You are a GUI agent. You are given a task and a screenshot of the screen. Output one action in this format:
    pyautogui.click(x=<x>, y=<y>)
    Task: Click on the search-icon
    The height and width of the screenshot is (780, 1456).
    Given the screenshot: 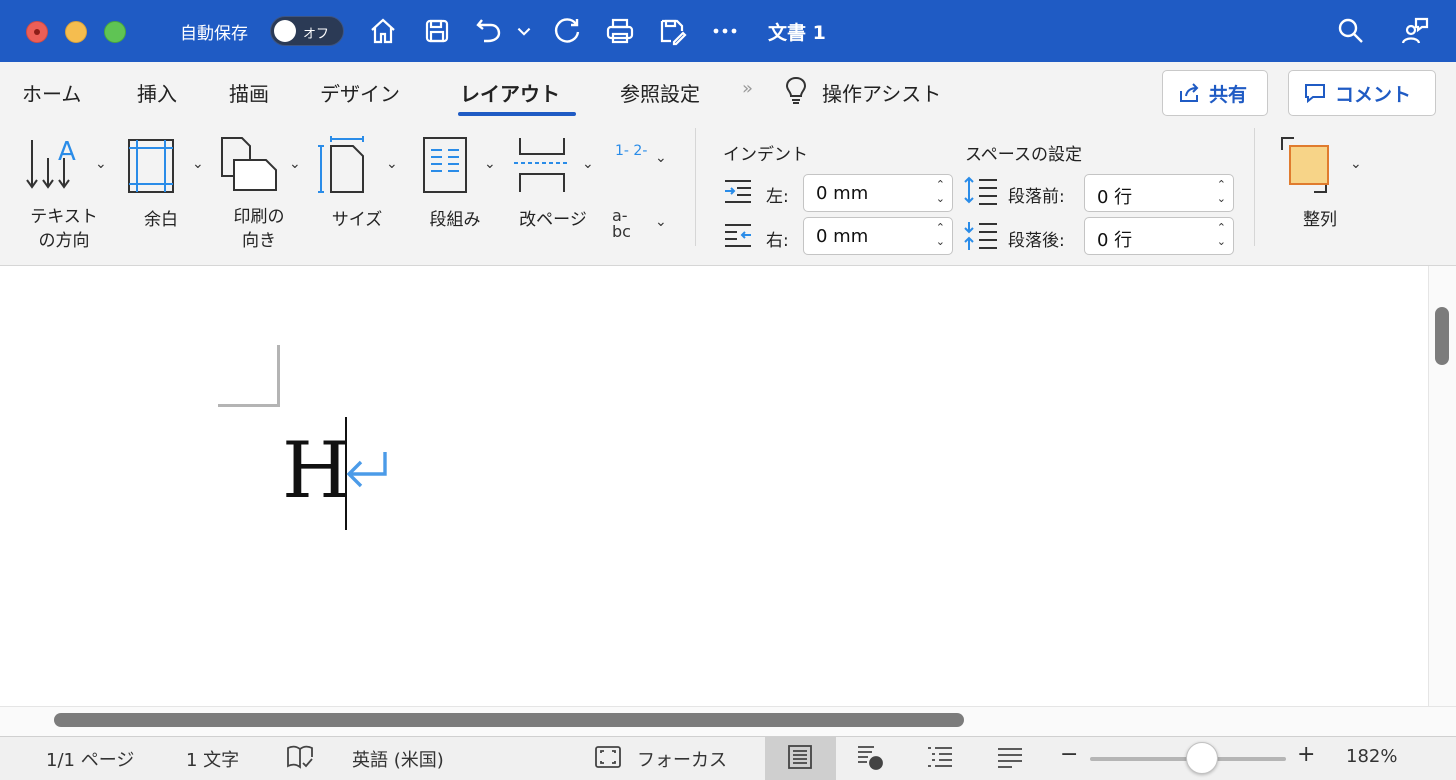 What is the action you would take?
    pyautogui.click(x=1351, y=31)
    